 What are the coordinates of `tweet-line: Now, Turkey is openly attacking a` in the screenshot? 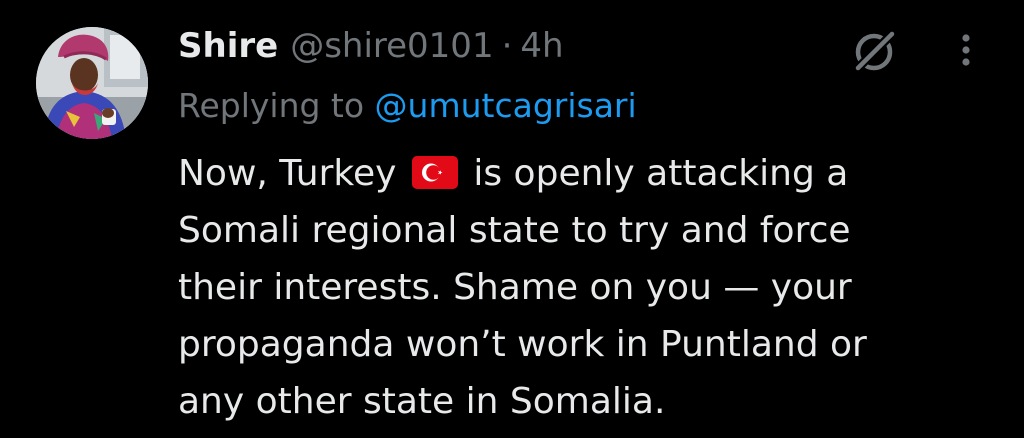 It's located at (578, 173).